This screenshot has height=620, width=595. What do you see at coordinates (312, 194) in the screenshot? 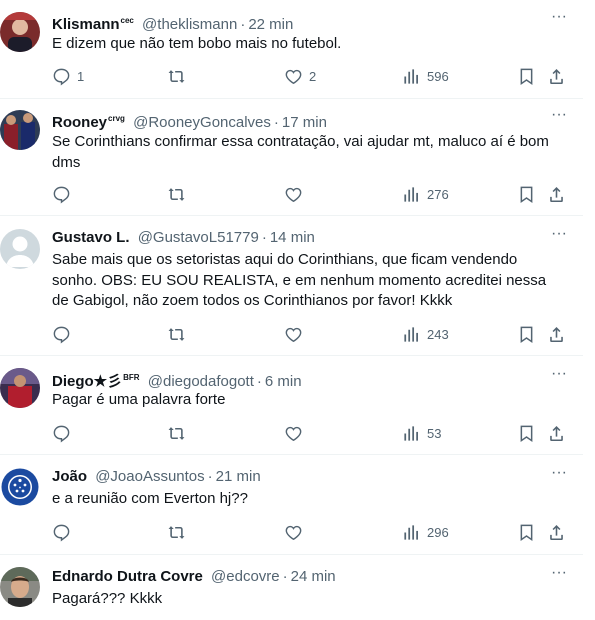
I see `action-bar: 276` at bounding box center [312, 194].